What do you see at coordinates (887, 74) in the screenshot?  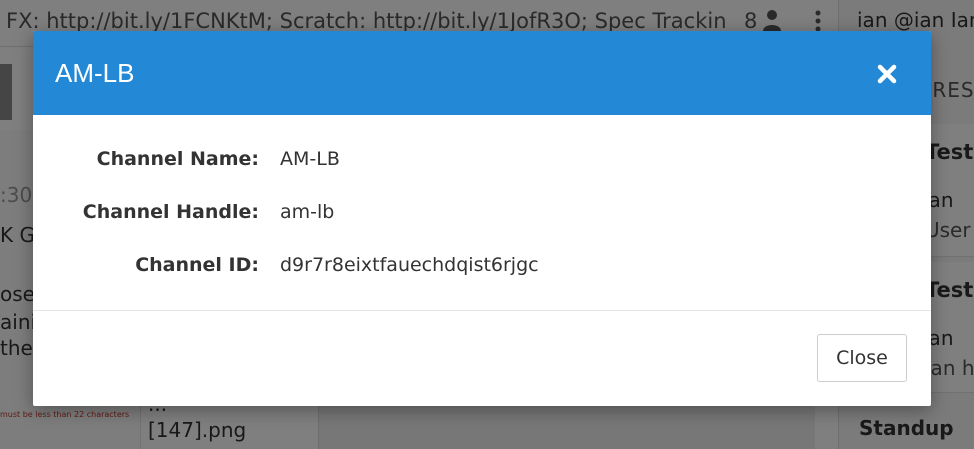 I see `close-icon` at bounding box center [887, 74].